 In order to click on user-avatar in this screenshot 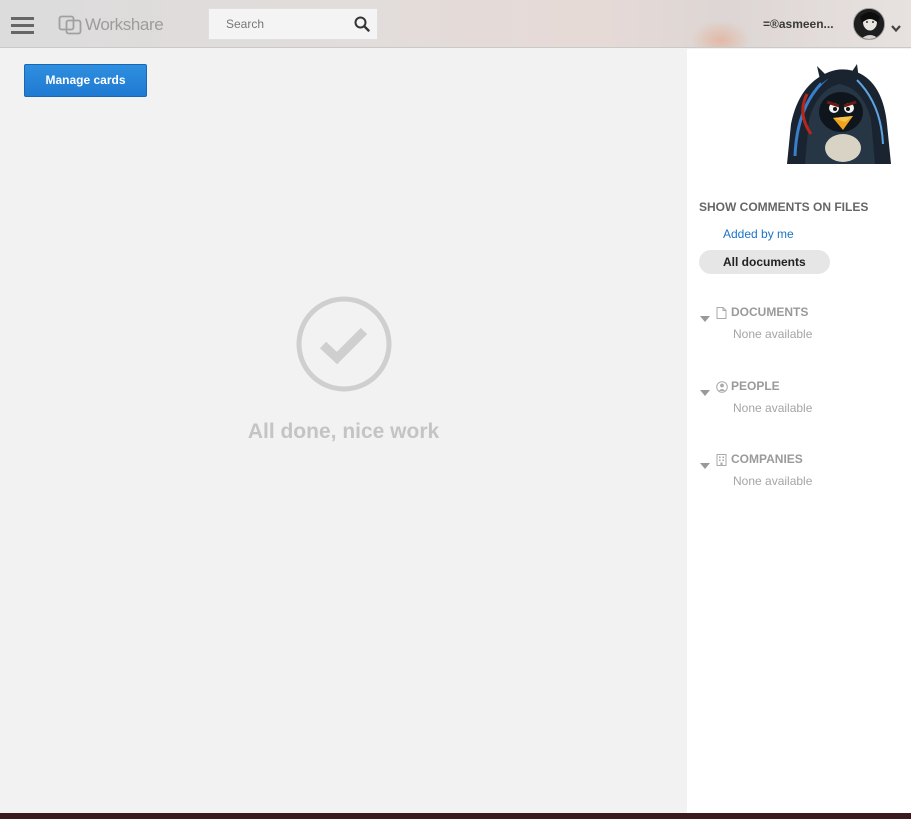, I will do `click(869, 24)`.